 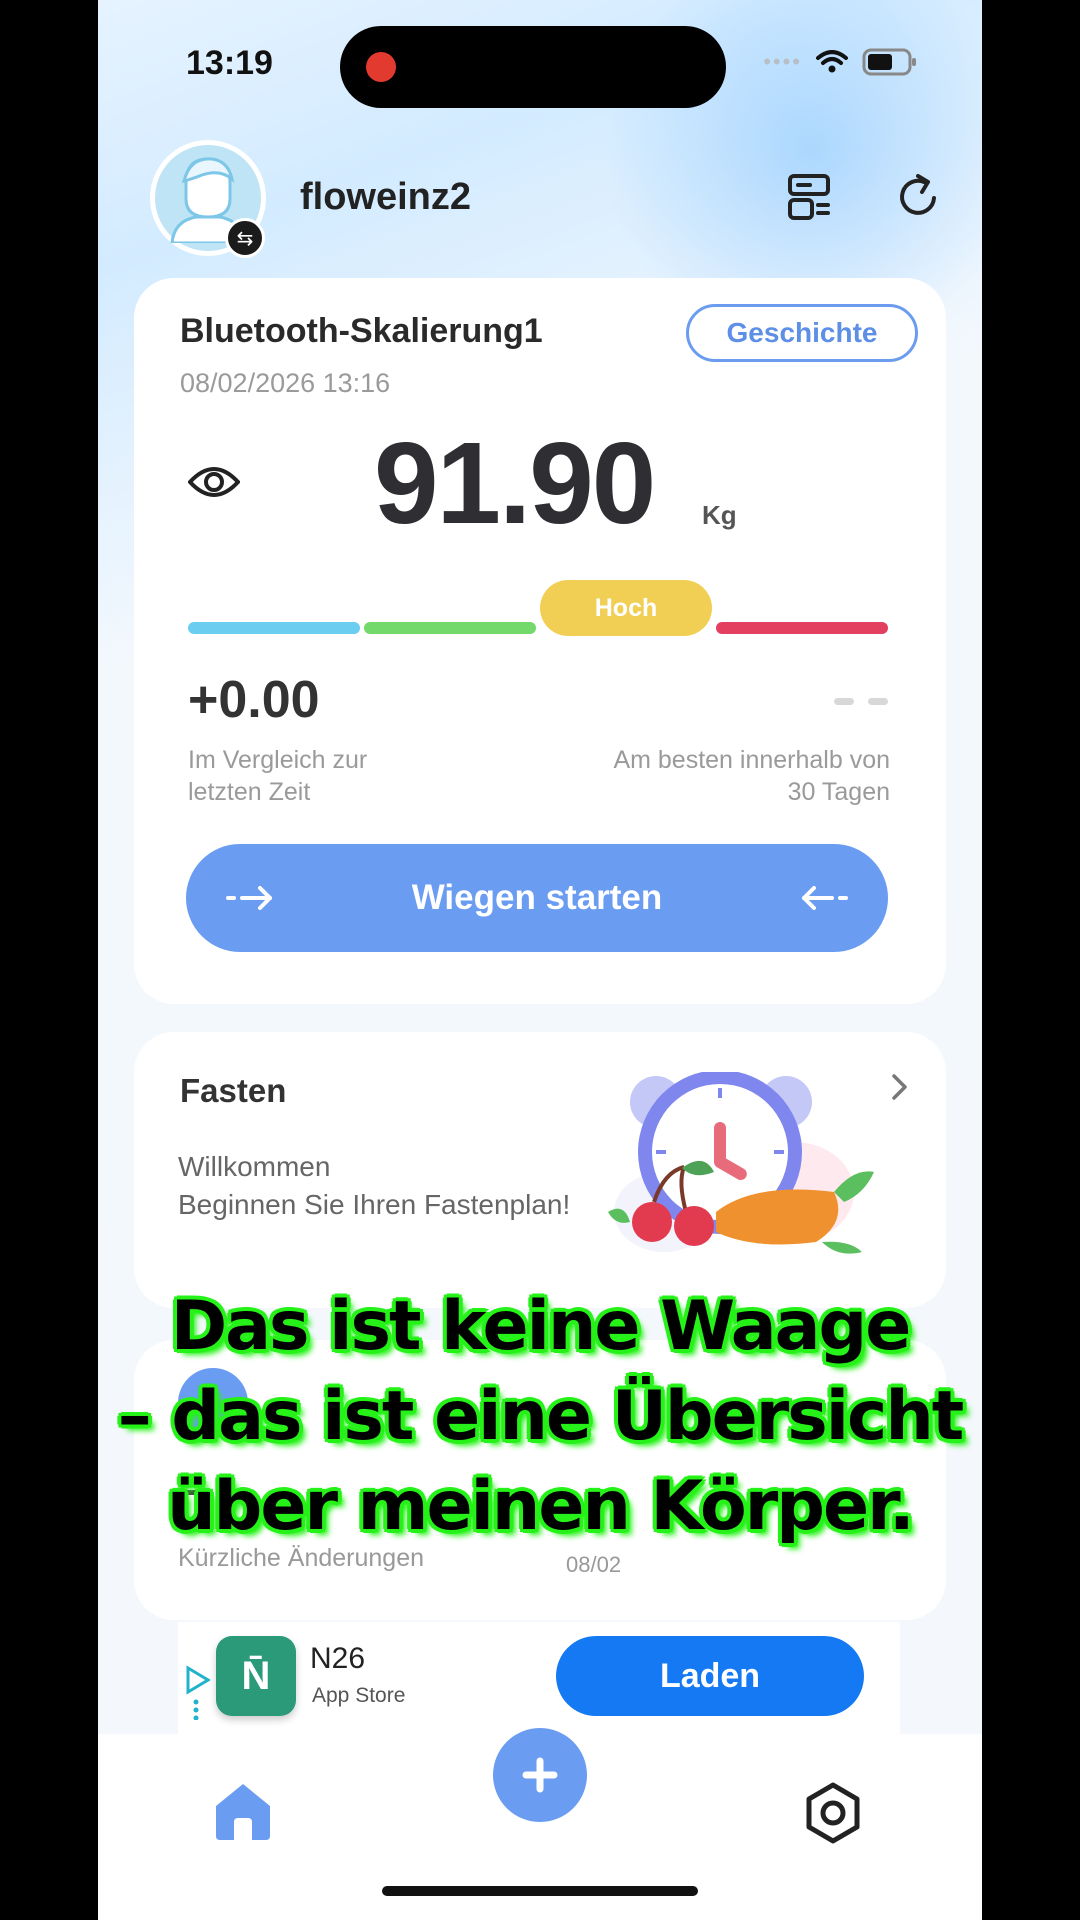 I want to click on arrow-right-icon, so click(x=249, y=898).